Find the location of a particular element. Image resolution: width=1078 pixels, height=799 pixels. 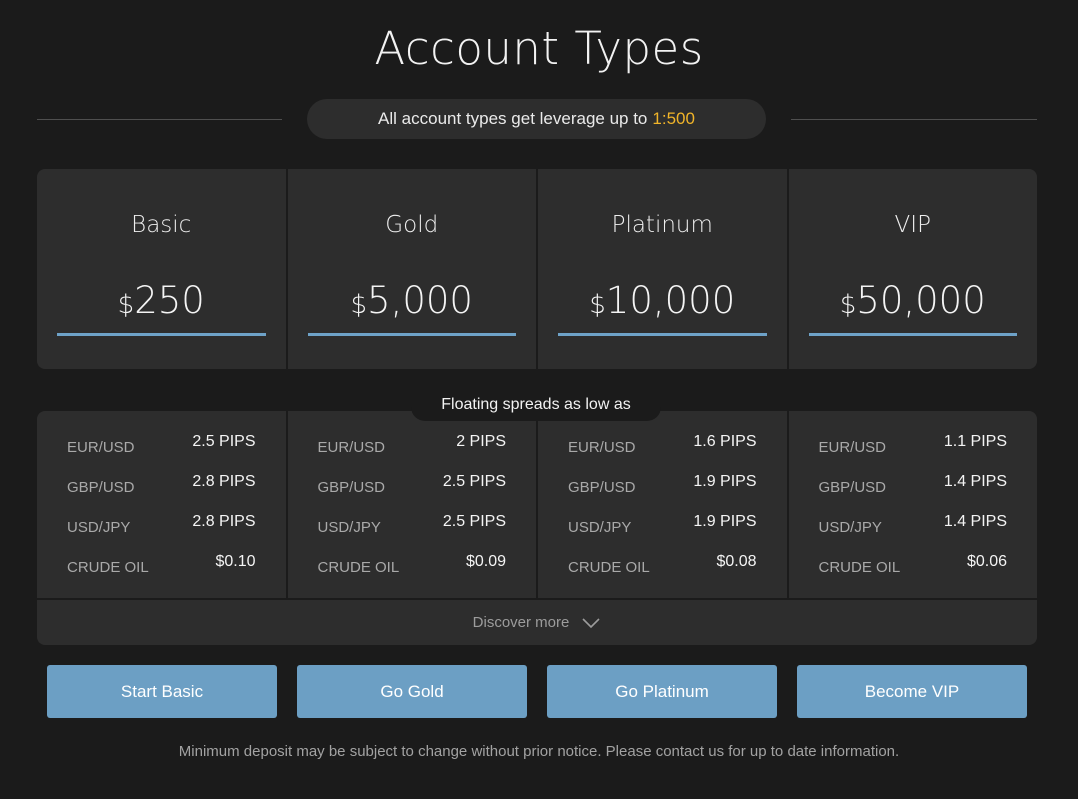

tier-price: $250 is located at coordinates (161, 300).